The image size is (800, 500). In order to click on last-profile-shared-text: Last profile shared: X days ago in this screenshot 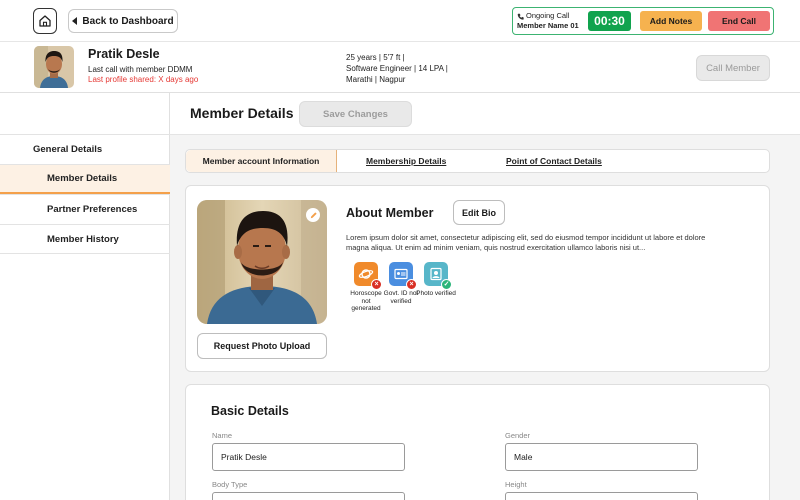, I will do `click(143, 79)`.